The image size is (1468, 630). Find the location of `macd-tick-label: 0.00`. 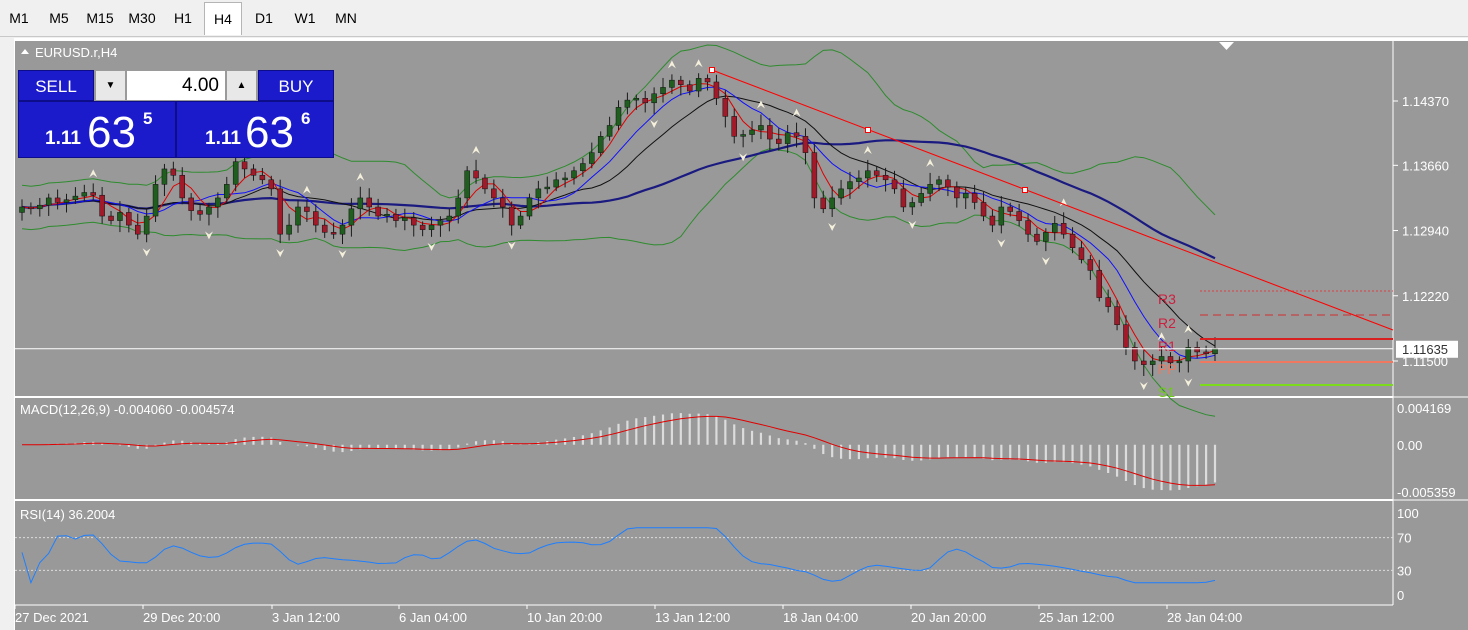

macd-tick-label: 0.00 is located at coordinates (1409, 445).